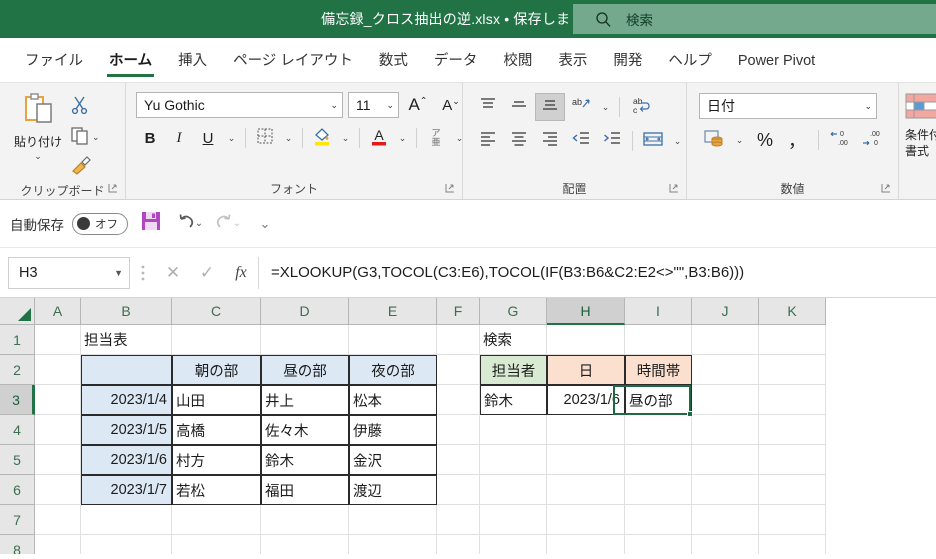 The width and height of the screenshot is (936, 559). Describe the element at coordinates (872, 140) in the screenshot. I see `decrease-decimal-button: .00 0` at that location.